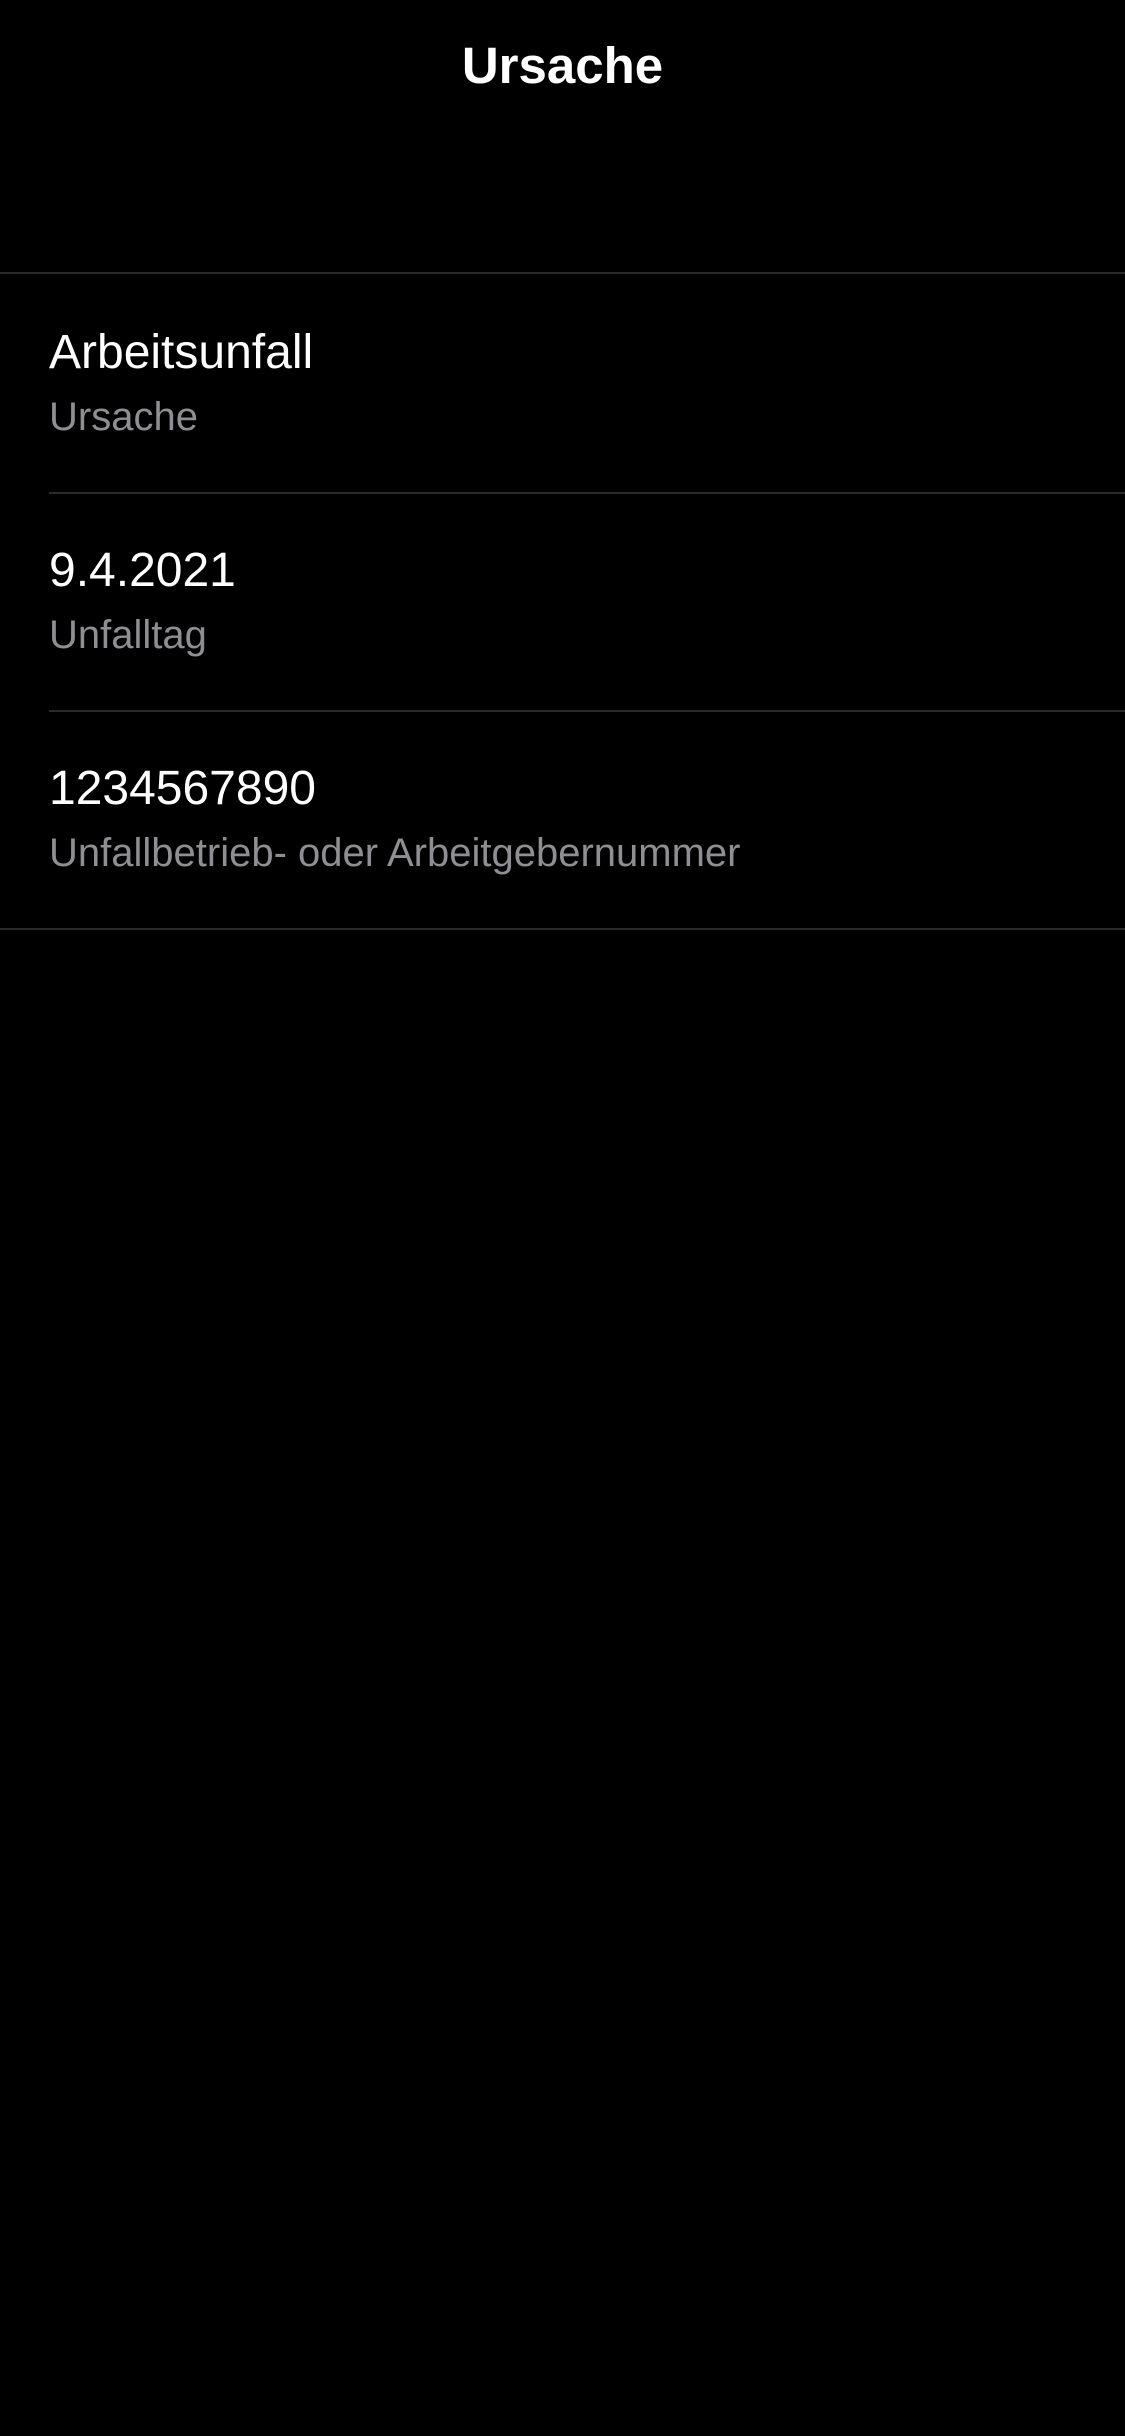 This screenshot has width=1125, height=2436. Describe the element at coordinates (142, 570) in the screenshot. I see `list-item-value: 9.4.2021` at that location.